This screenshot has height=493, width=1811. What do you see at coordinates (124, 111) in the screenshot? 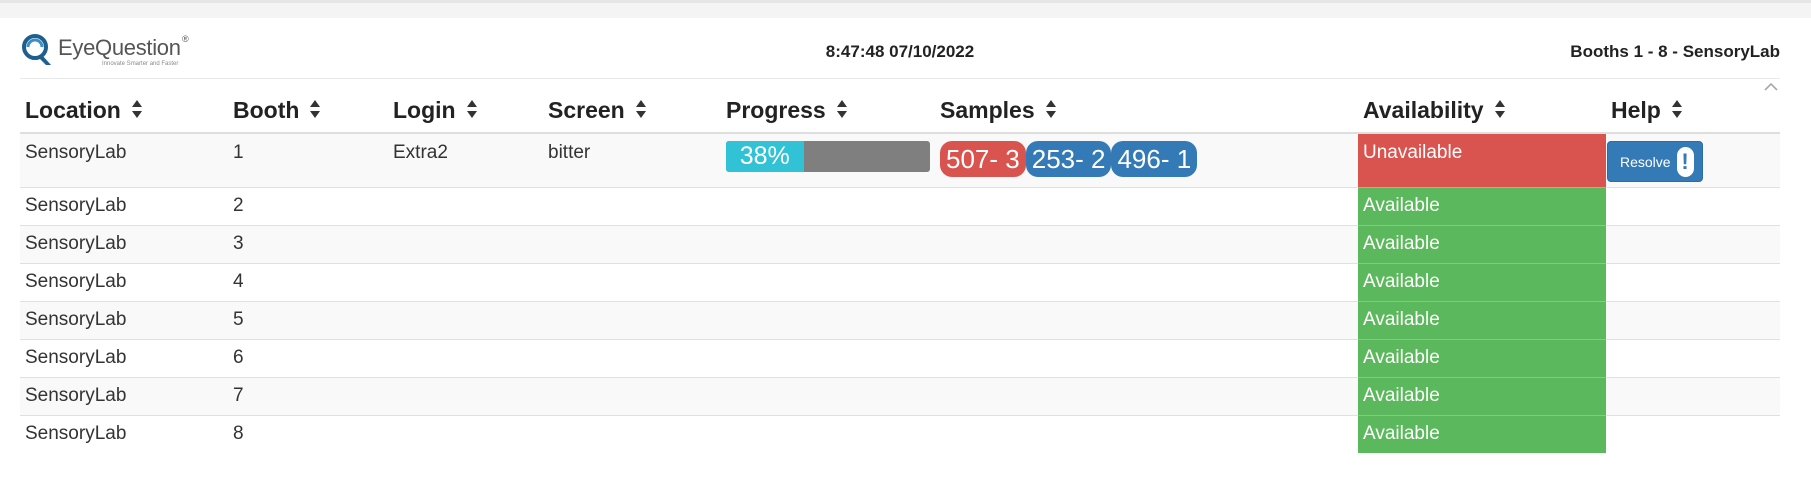
I see `column-header-location: Location` at bounding box center [124, 111].